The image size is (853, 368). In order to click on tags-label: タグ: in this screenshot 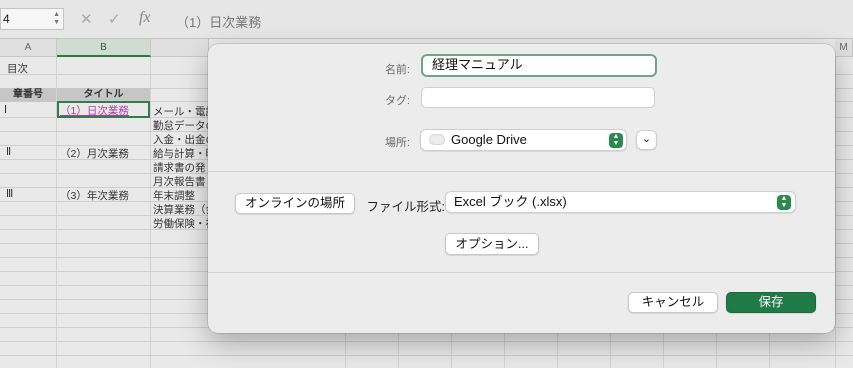, I will do `click(397, 101)`.